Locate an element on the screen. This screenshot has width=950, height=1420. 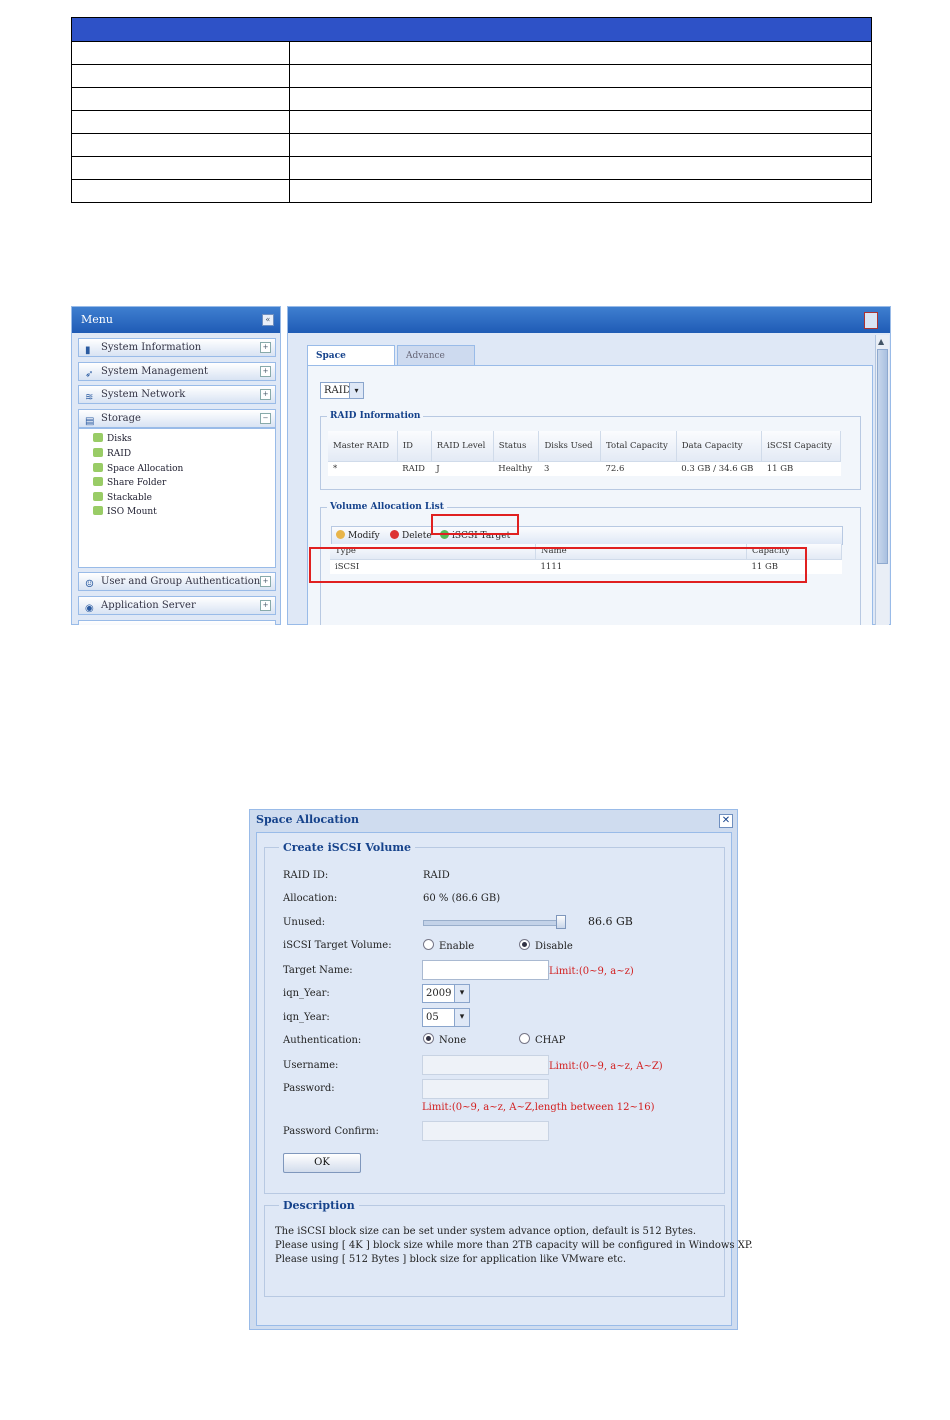
username-hint: Limit:(0~9, a~z, A~Z) is located at coordinates (606, 1066).